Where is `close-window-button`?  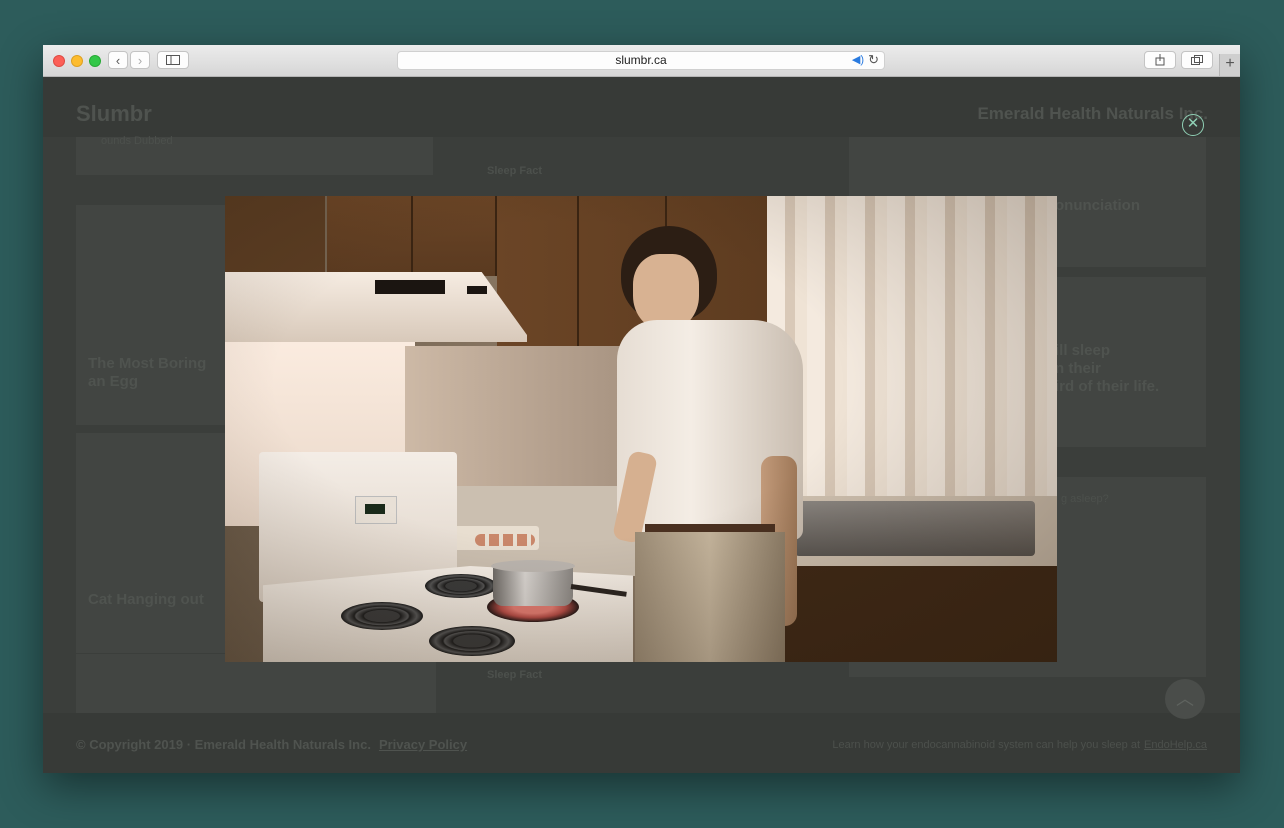
close-window-button is located at coordinates (59, 61).